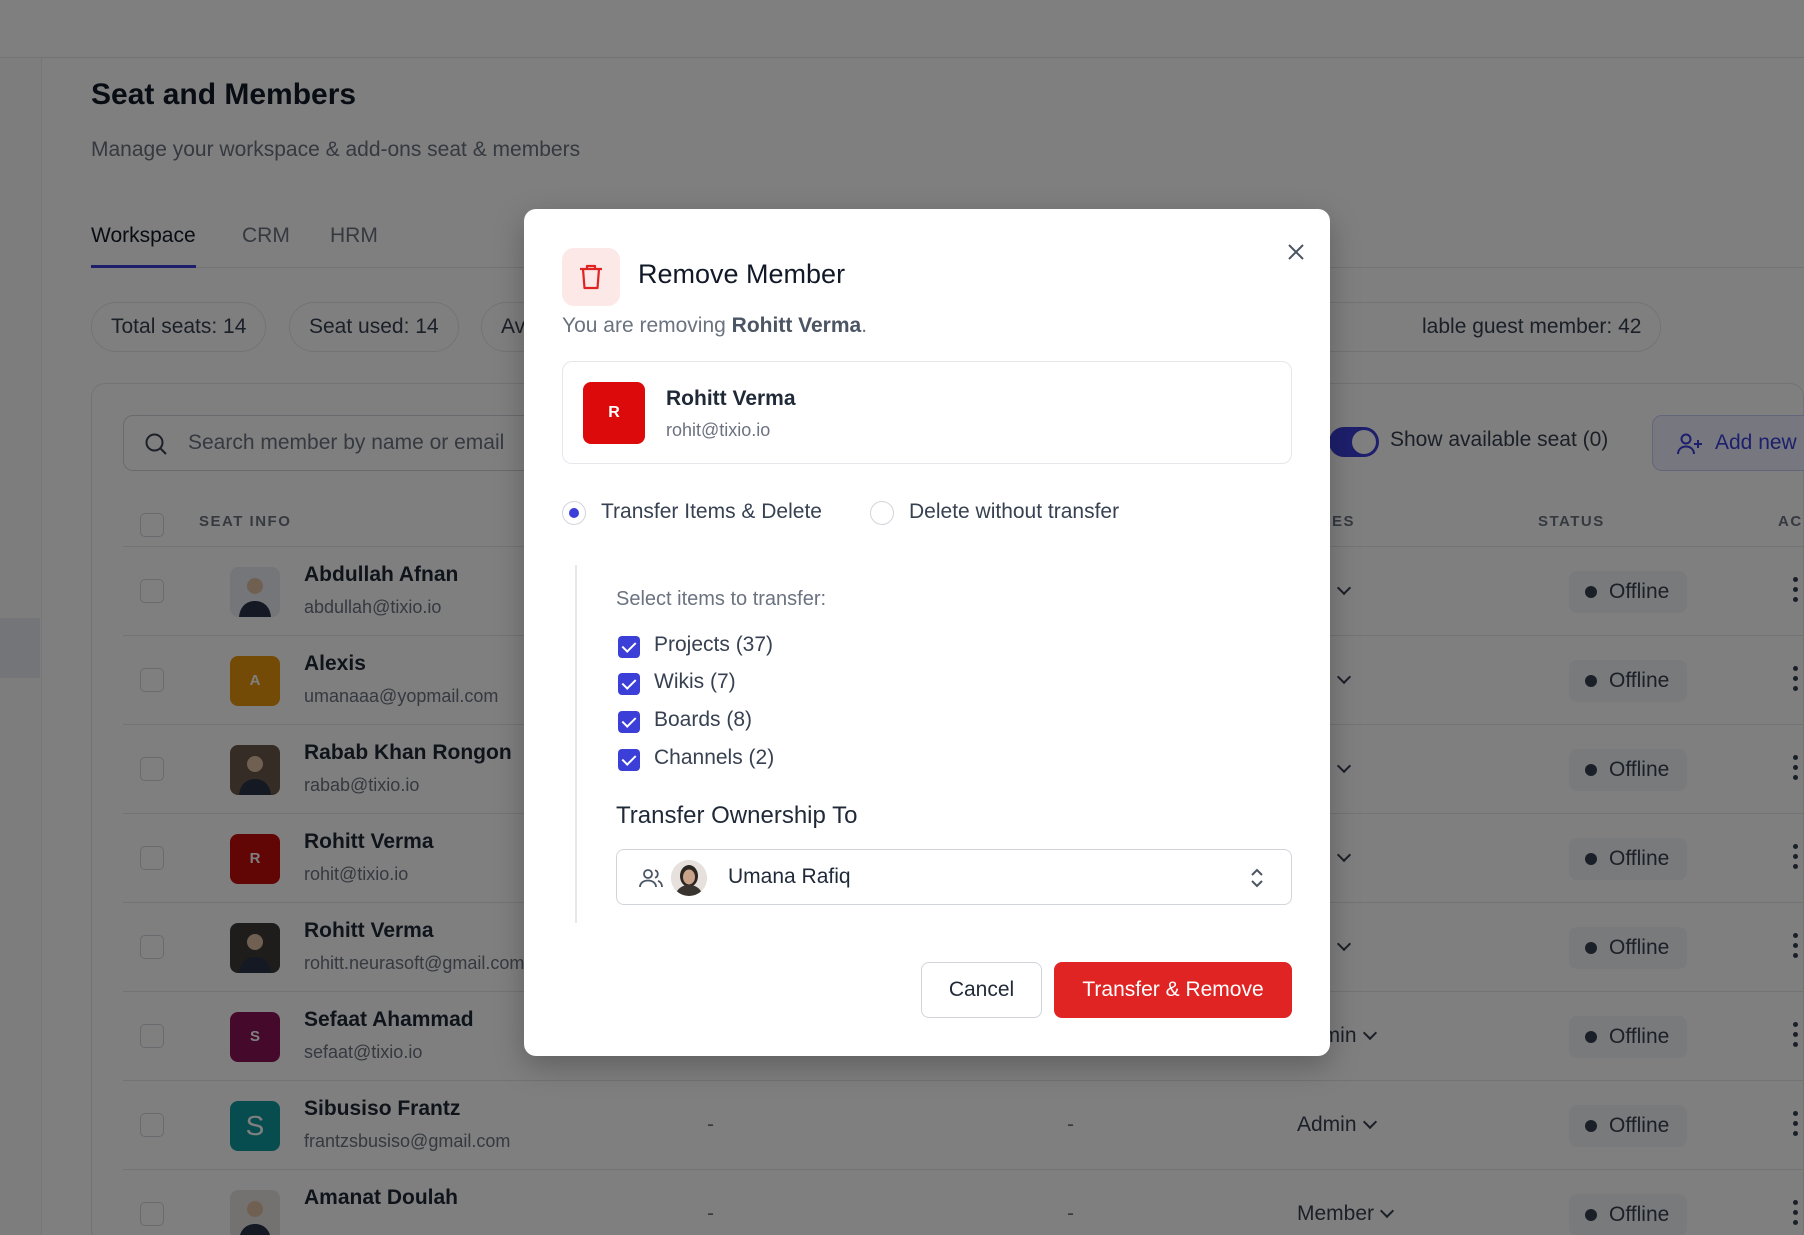 Image resolution: width=1804 pixels, height=1235 pixels. Describe the element at coordinates (927, 412) in the screenshot. I see `member-card: R Rohitt Verma rohit@tixio.io` at that location.